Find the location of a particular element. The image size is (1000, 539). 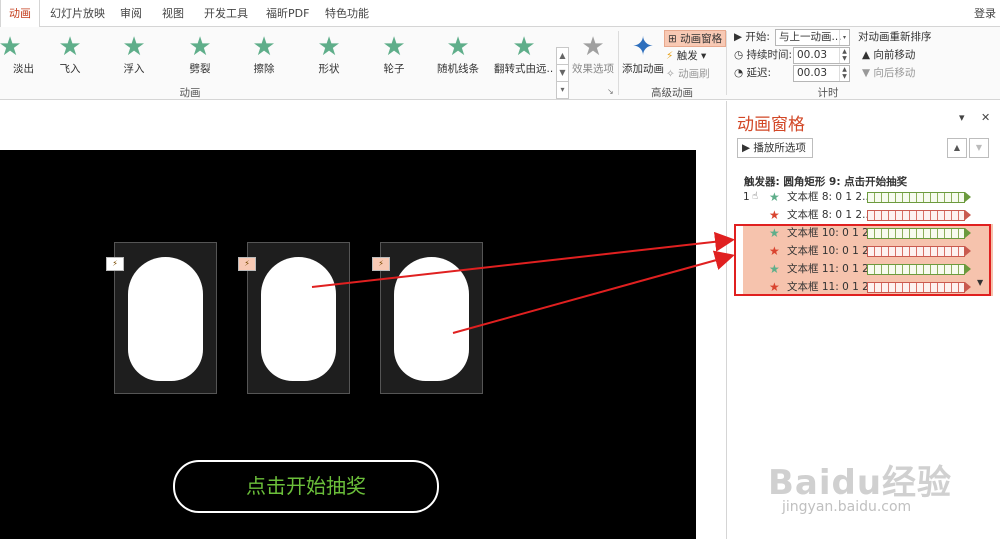

animation-float-in: ★ 浮入 is located at coordinates (134, 56).